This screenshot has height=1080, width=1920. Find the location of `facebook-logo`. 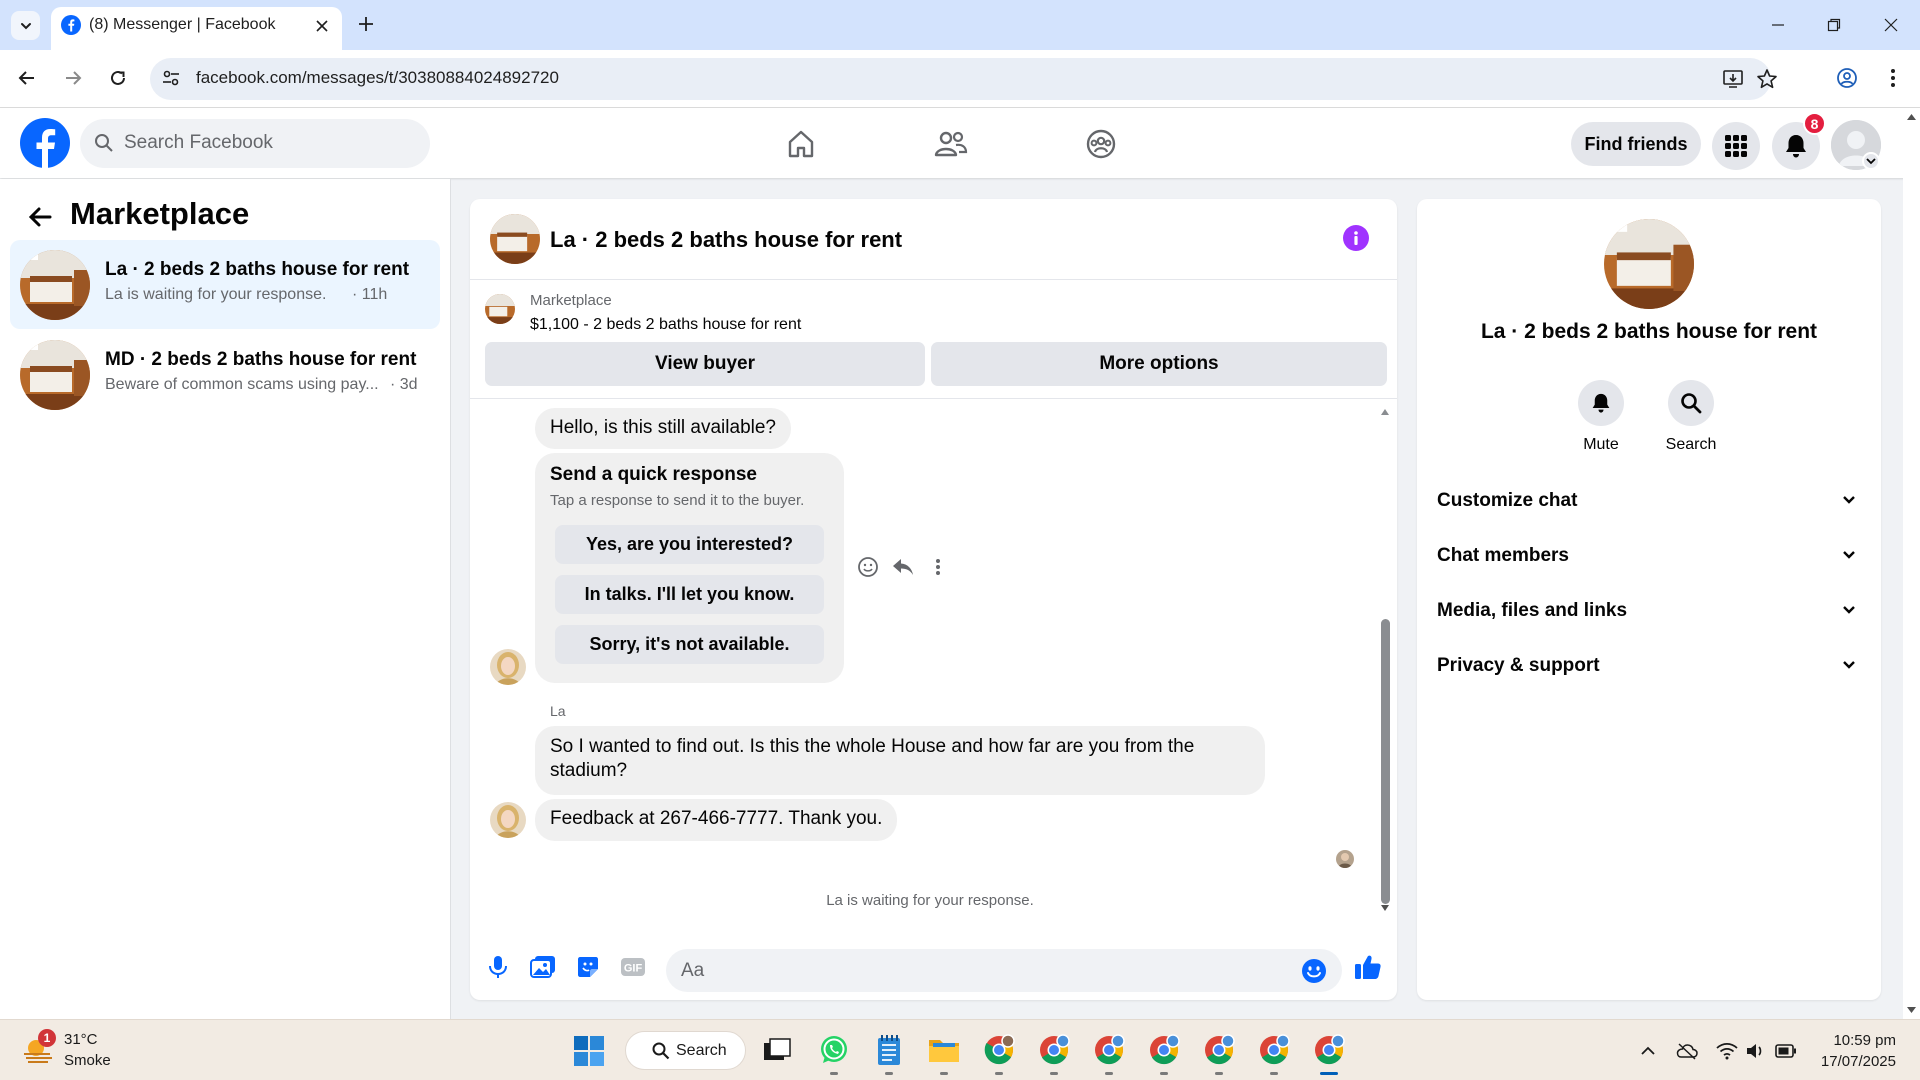

facebook-logo is located at coordinates (45, 143).